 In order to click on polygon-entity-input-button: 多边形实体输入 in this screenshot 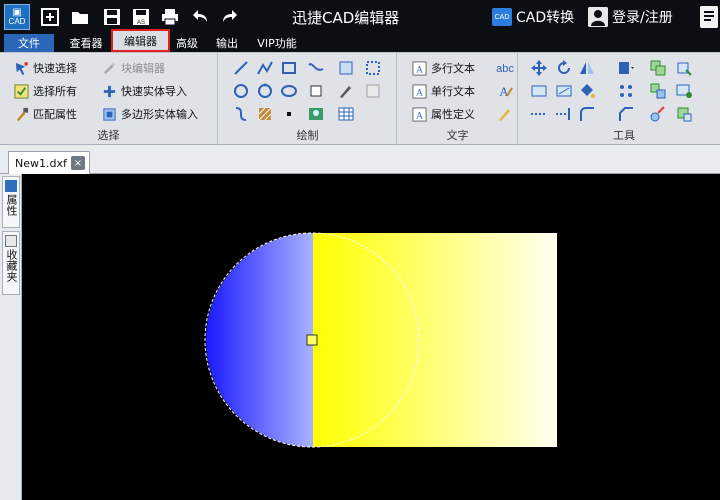, I will do `click(150, 114)`.